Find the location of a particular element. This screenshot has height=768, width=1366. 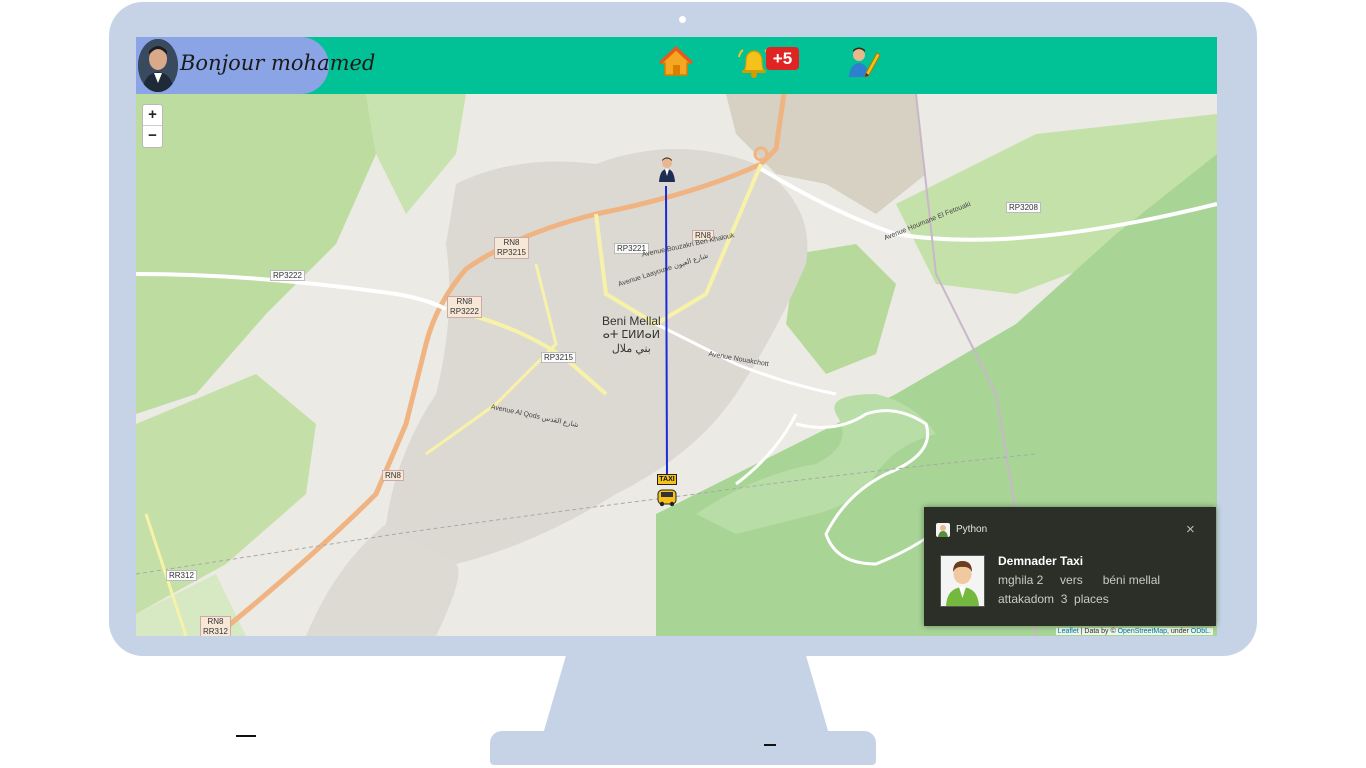

person-marker is located at coordinates (667, 170).